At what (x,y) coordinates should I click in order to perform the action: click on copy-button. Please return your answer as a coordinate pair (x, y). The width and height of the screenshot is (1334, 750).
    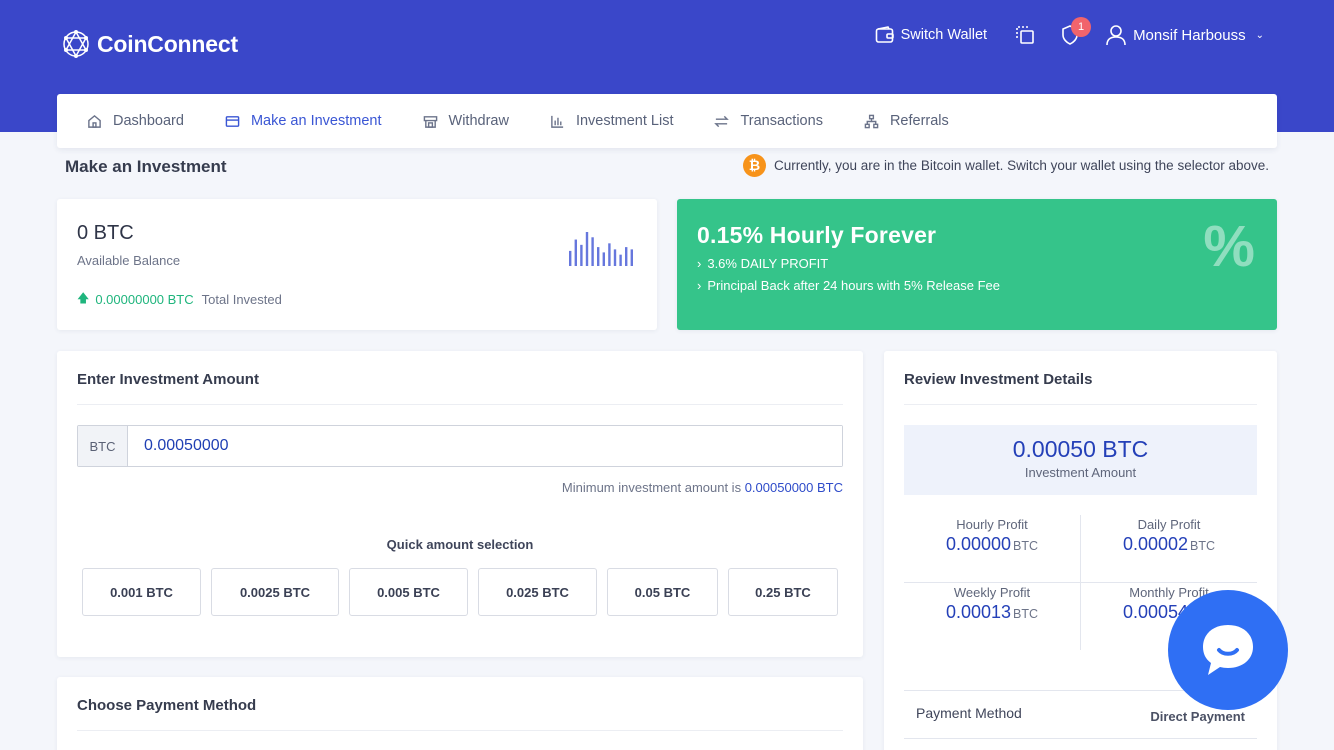
    Looking at the image, I should click on (1025, 35).